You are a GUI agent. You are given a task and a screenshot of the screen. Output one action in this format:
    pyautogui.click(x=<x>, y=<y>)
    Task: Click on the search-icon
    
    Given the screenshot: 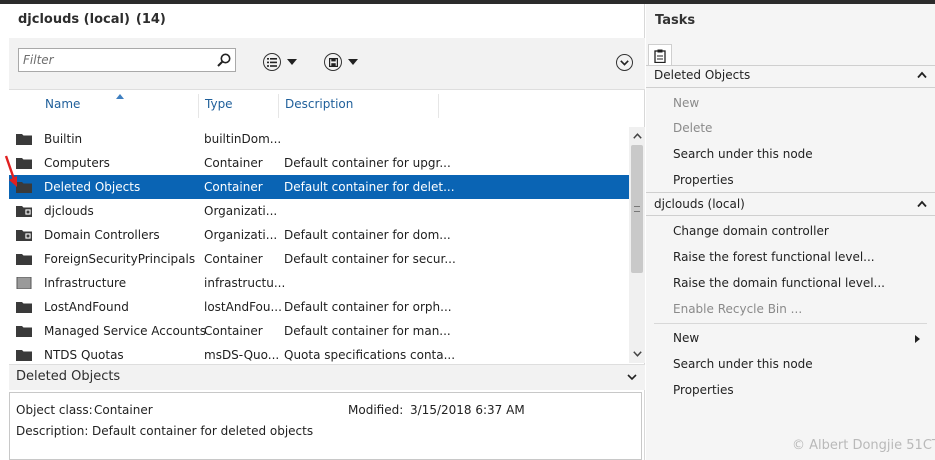 What is the action you would take?
    pyautogui.click(x=224, y=60)
    